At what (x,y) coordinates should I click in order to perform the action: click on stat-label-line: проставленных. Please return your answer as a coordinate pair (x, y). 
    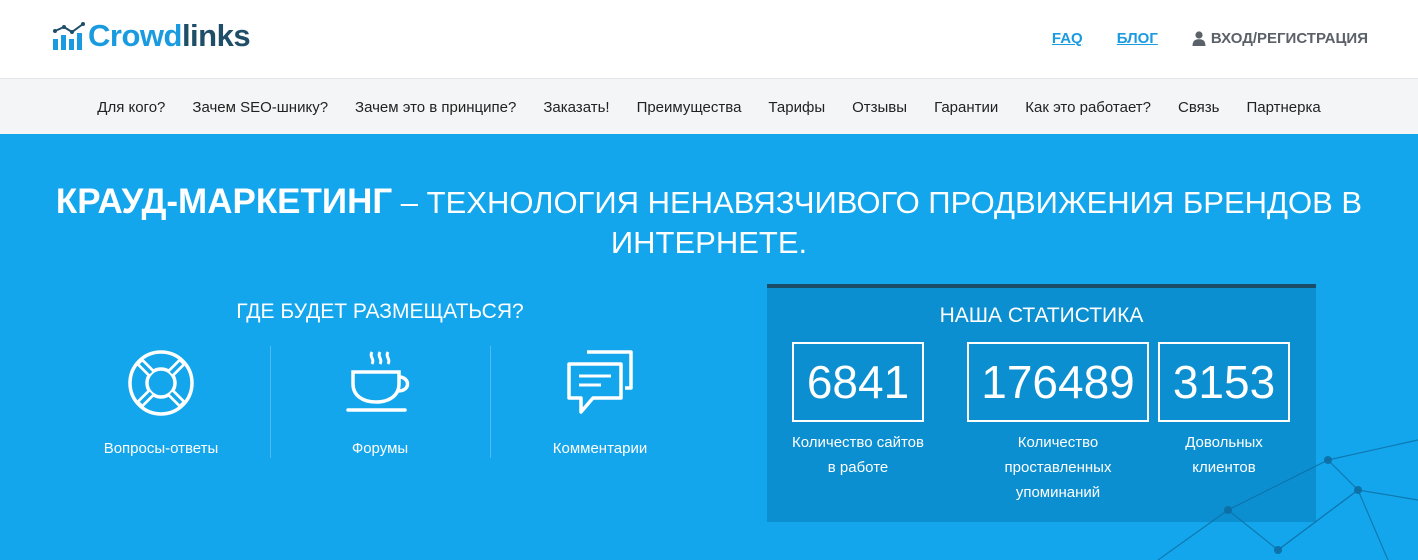
    Looking at the image, I should click on (1058, 467).